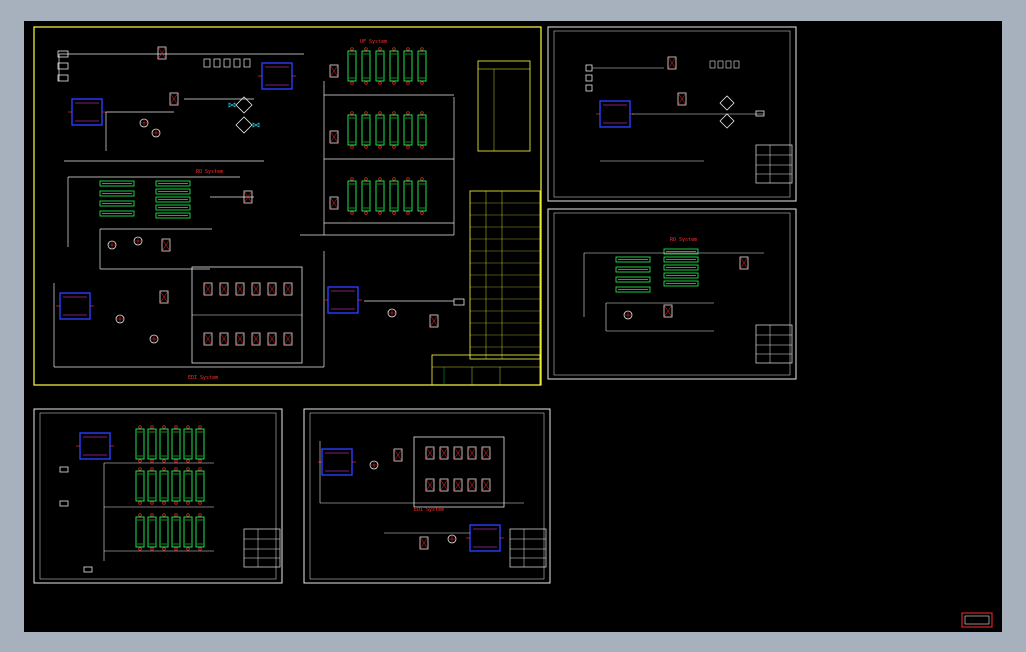  I want to click on valve-legend-table, so click(504, 106).